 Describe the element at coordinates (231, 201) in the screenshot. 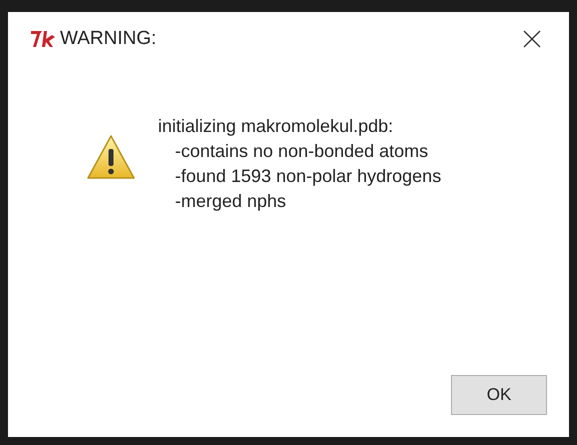

I see `message-line: -merged nphs` at that location.